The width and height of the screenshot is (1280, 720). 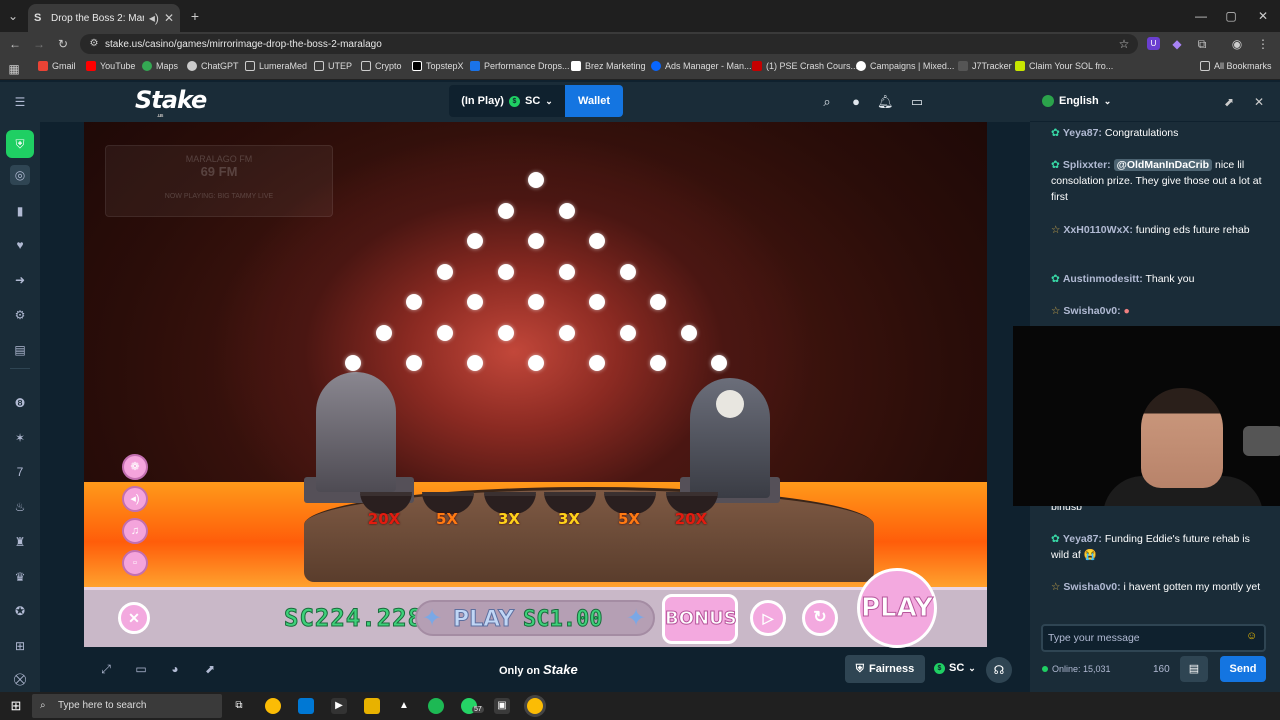 What do you see at coordinates (195, 16) in the screenshot?
I see `new-tab-icon: +` at bounding box center [195, 16].